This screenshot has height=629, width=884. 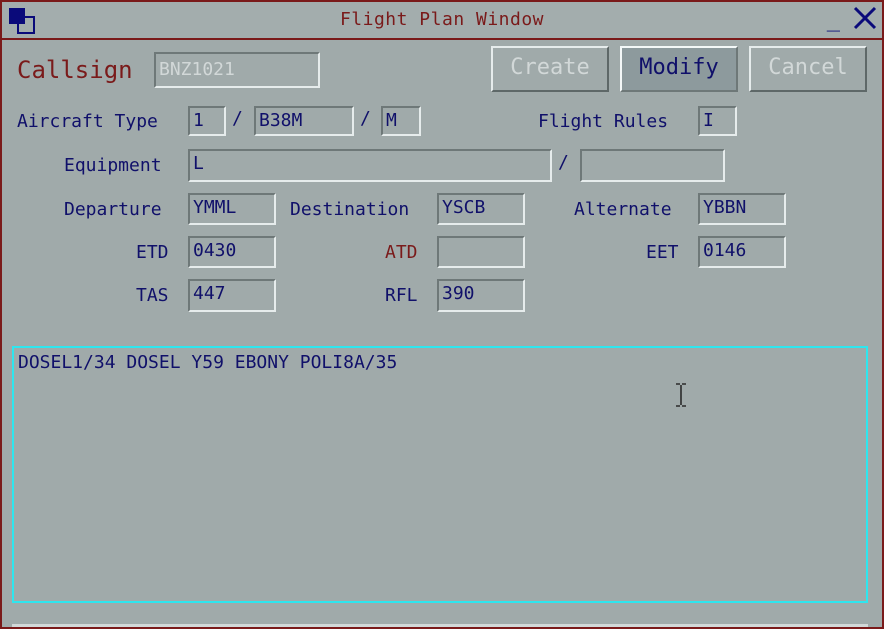 I want to click on aircraft-type-field: B38M, so click(x=304, y=121).